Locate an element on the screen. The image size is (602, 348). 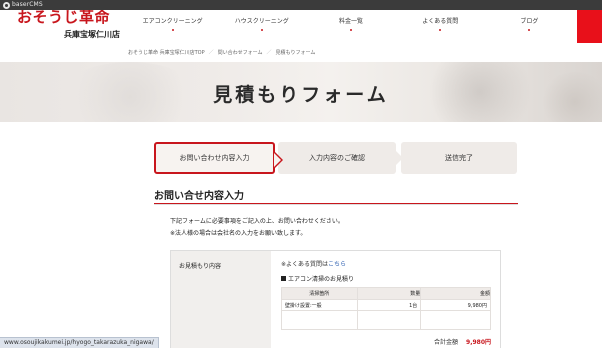
nav-item-aircon-cleaning: エアコンクリーニング is located at coordinates (172, 25).